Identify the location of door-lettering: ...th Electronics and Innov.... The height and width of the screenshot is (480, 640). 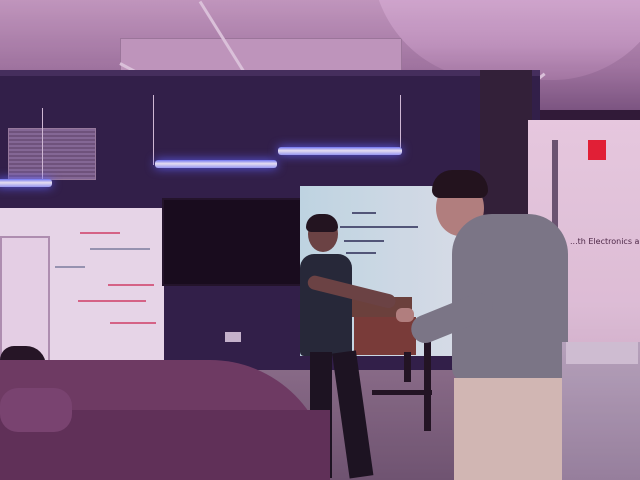
(605, 241).